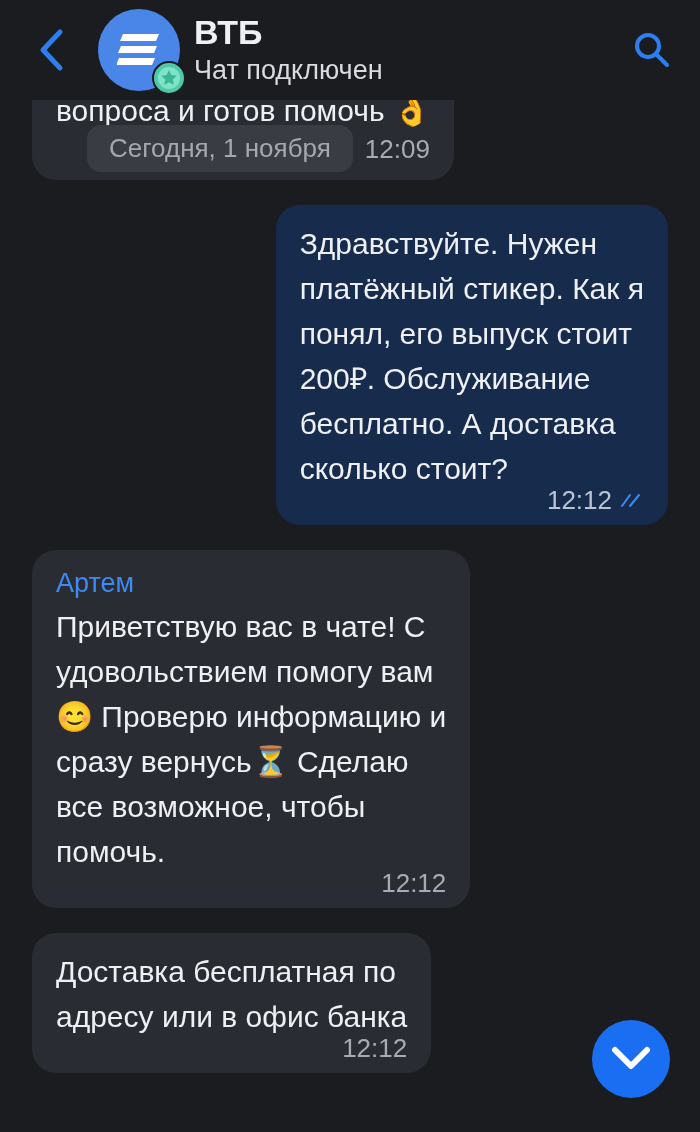  Describe the element at coordinates (229, 32) in the screenshot. I see `chat-title: ВТБ` at that location.